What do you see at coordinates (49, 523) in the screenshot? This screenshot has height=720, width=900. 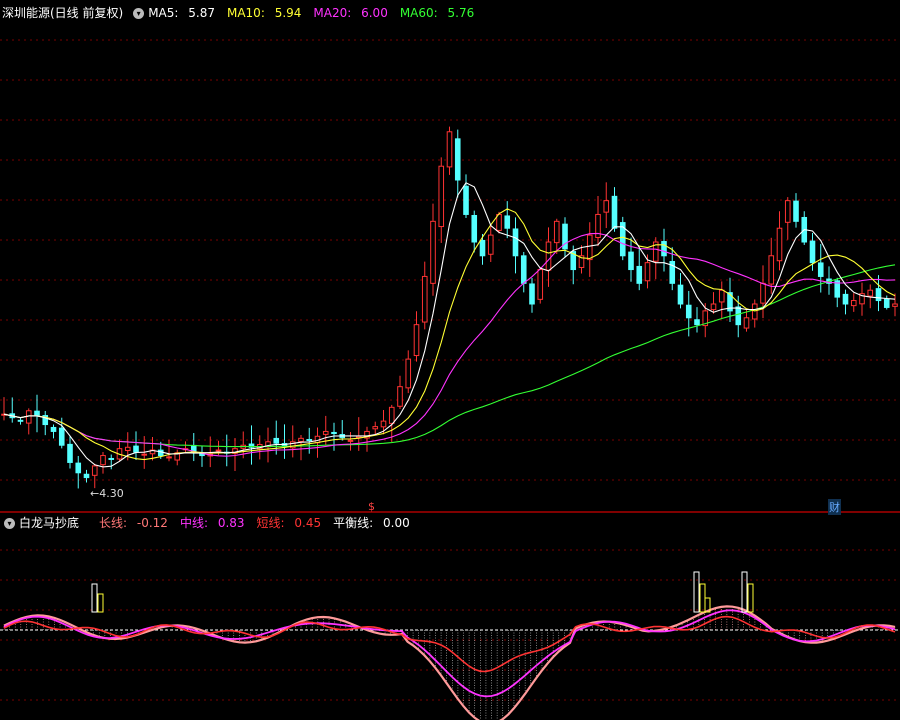 I see `indicator-name: 白龙马抄底` at bounding box center [49, 523].